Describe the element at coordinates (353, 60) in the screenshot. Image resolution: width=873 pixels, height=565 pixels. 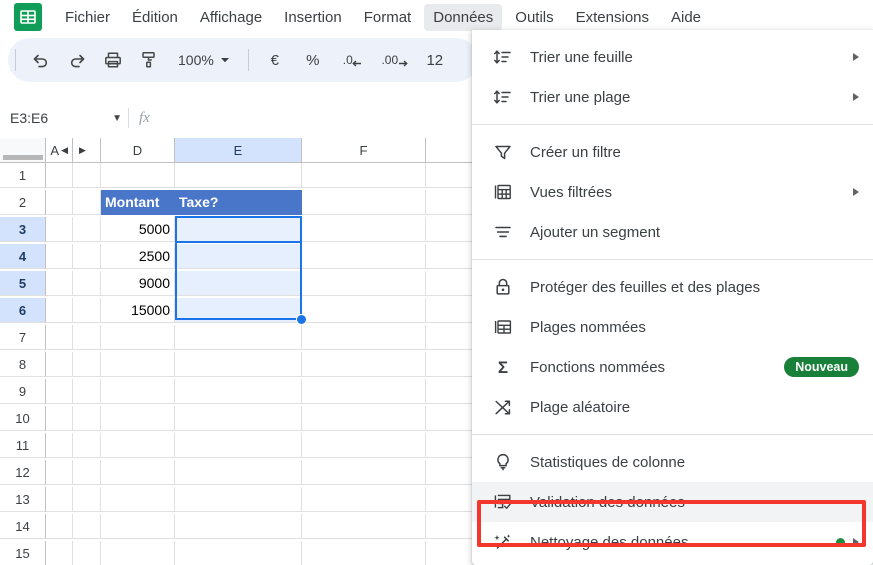
I see `decrease-decimal-button: .0` at that location.